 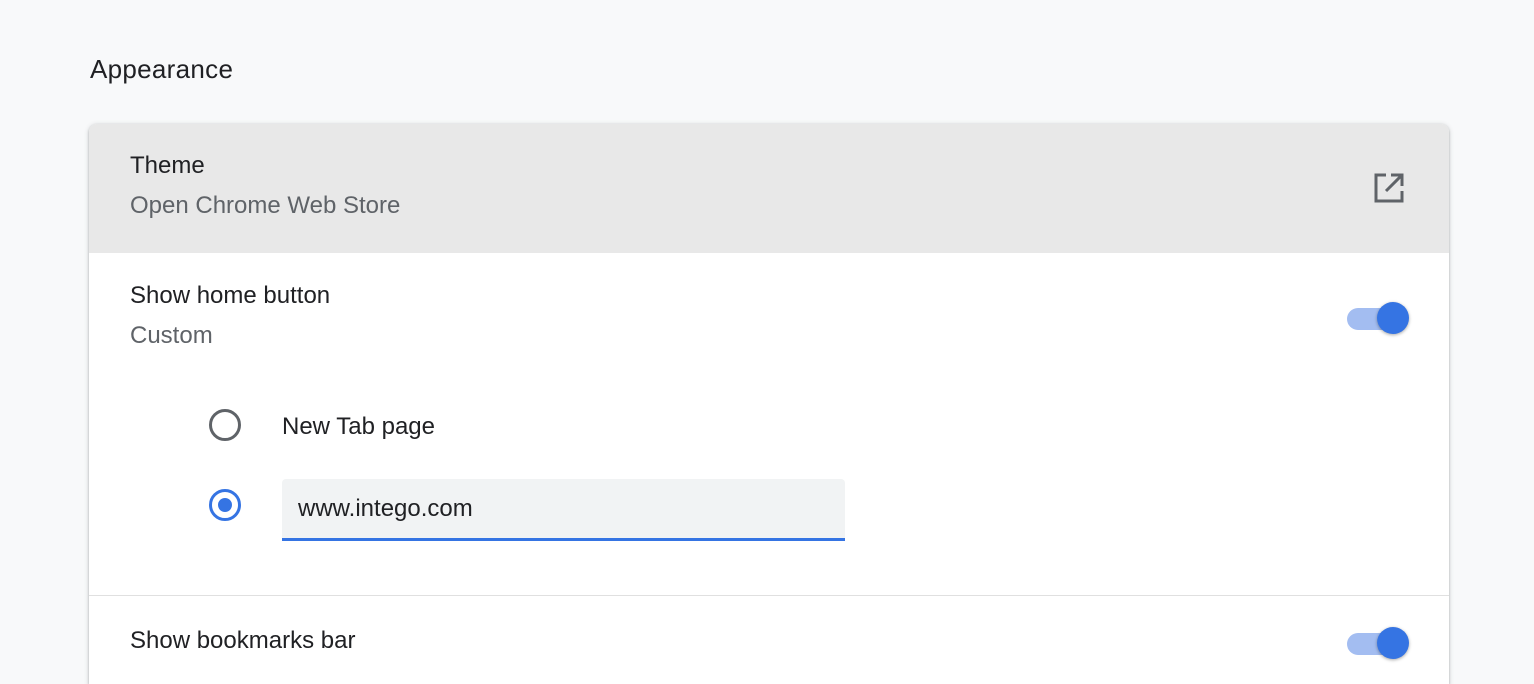 I want to click on bookmarks-bar-toggle, so click(x=1378, y=643).